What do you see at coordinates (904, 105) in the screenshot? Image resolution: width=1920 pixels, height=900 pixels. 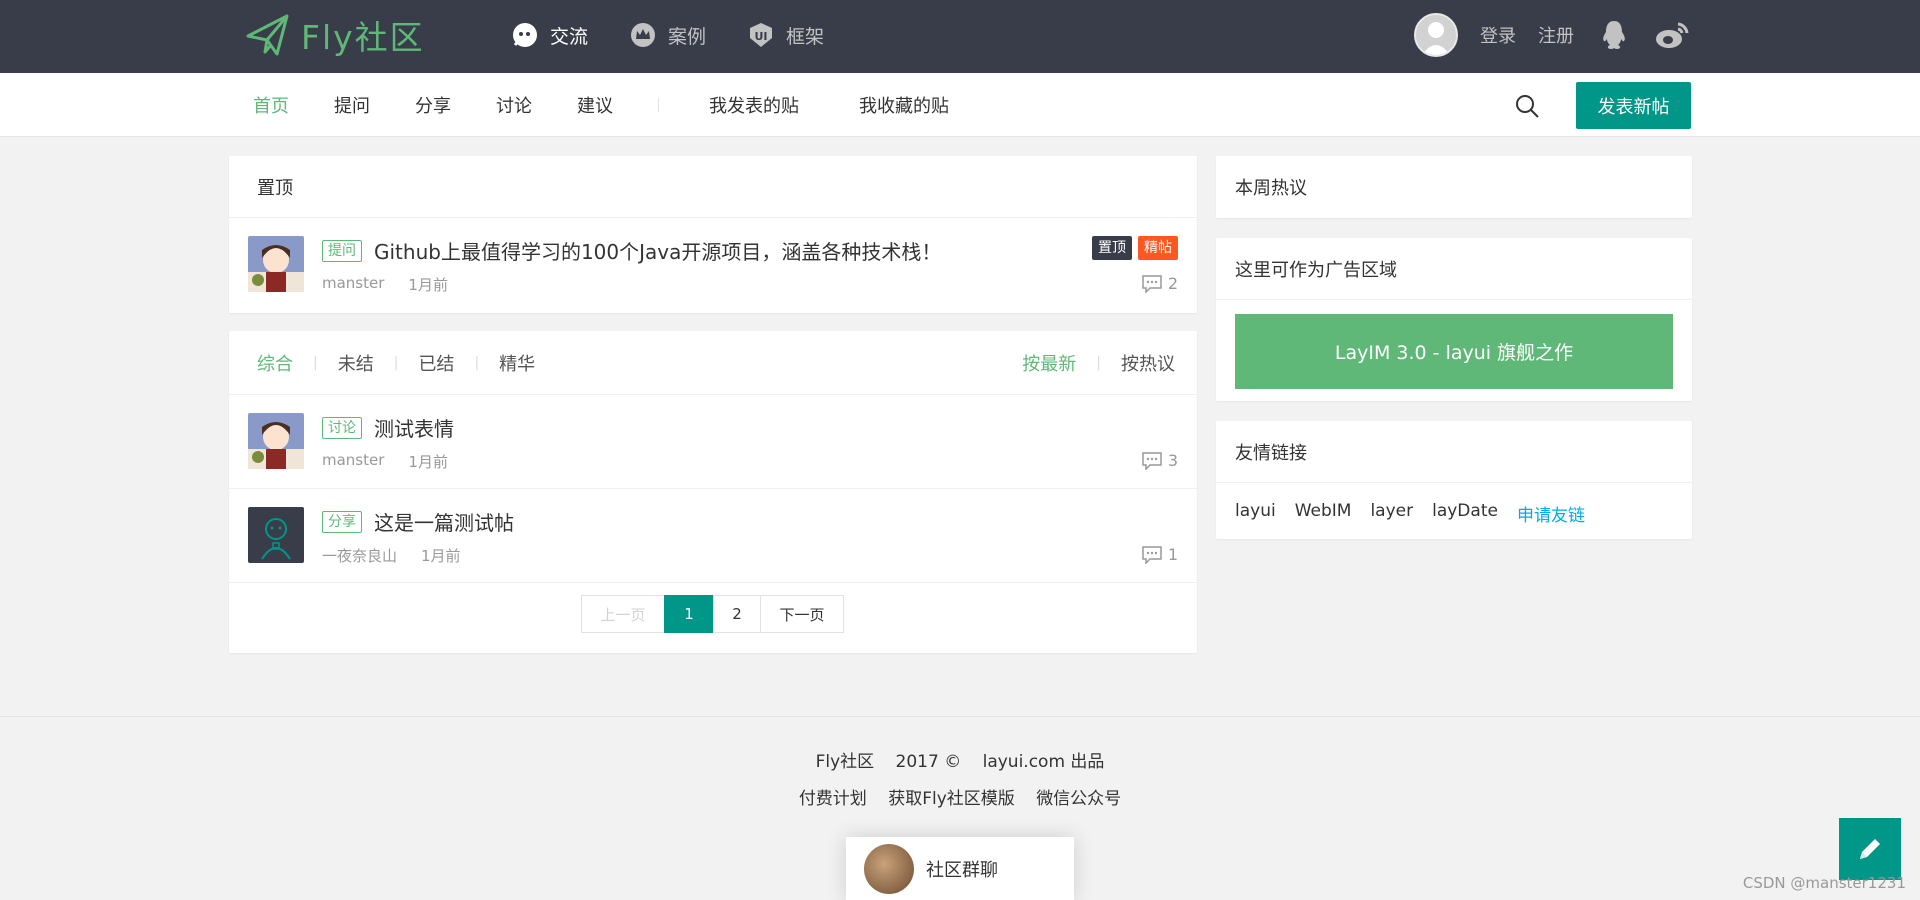 I see `subnav-item-my-favorites: 我收藏的贴` at bounding box center [904, 105].